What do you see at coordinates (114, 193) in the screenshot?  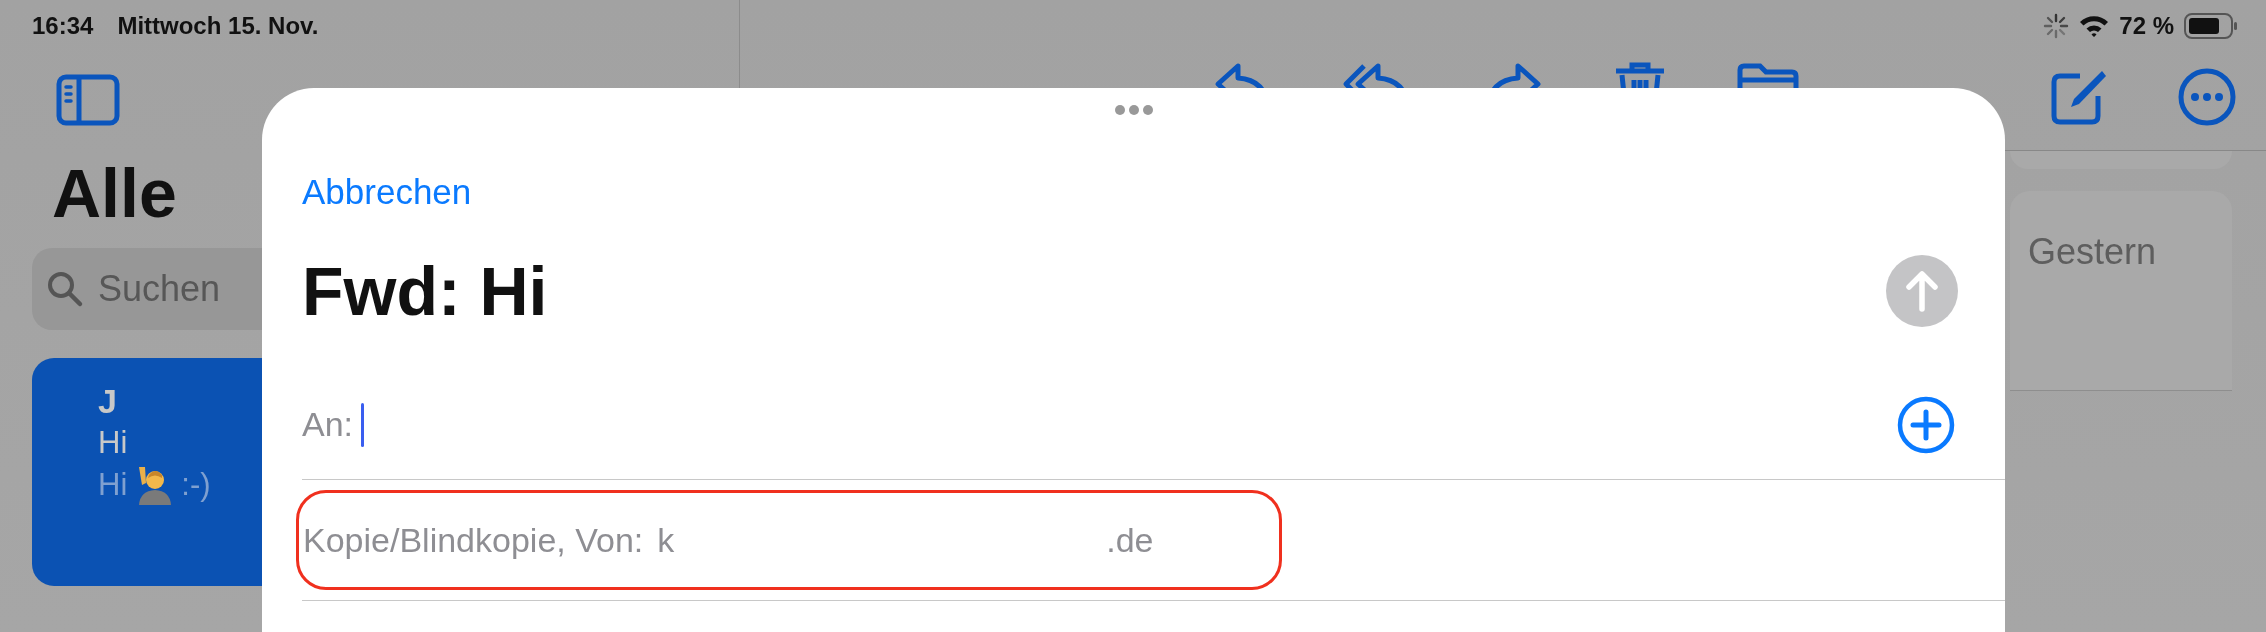 I see `mailbox-title: Alle` at bounding box center [114, 193].